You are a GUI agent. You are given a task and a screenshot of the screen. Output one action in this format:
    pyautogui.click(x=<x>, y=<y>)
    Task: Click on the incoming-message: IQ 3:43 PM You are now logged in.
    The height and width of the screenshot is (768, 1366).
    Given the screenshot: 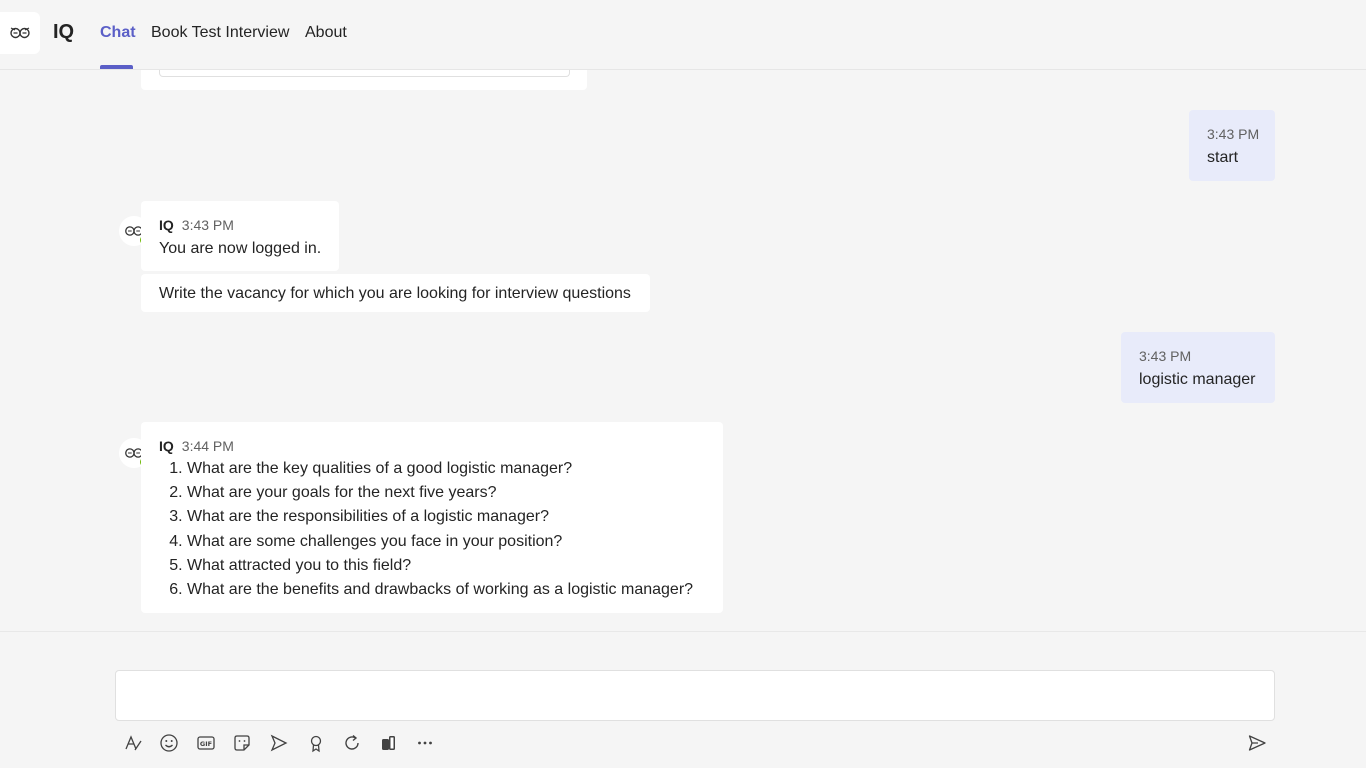 What is the action you would take?
    pyautogui.click(x=240, y=236)
    